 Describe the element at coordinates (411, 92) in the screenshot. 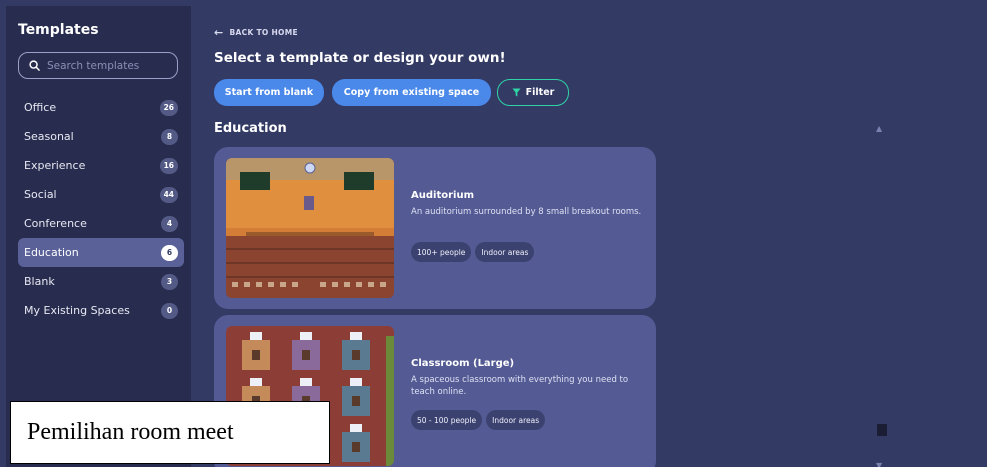

I see `copy-existing-space-button: Copy from existing space` at that location.